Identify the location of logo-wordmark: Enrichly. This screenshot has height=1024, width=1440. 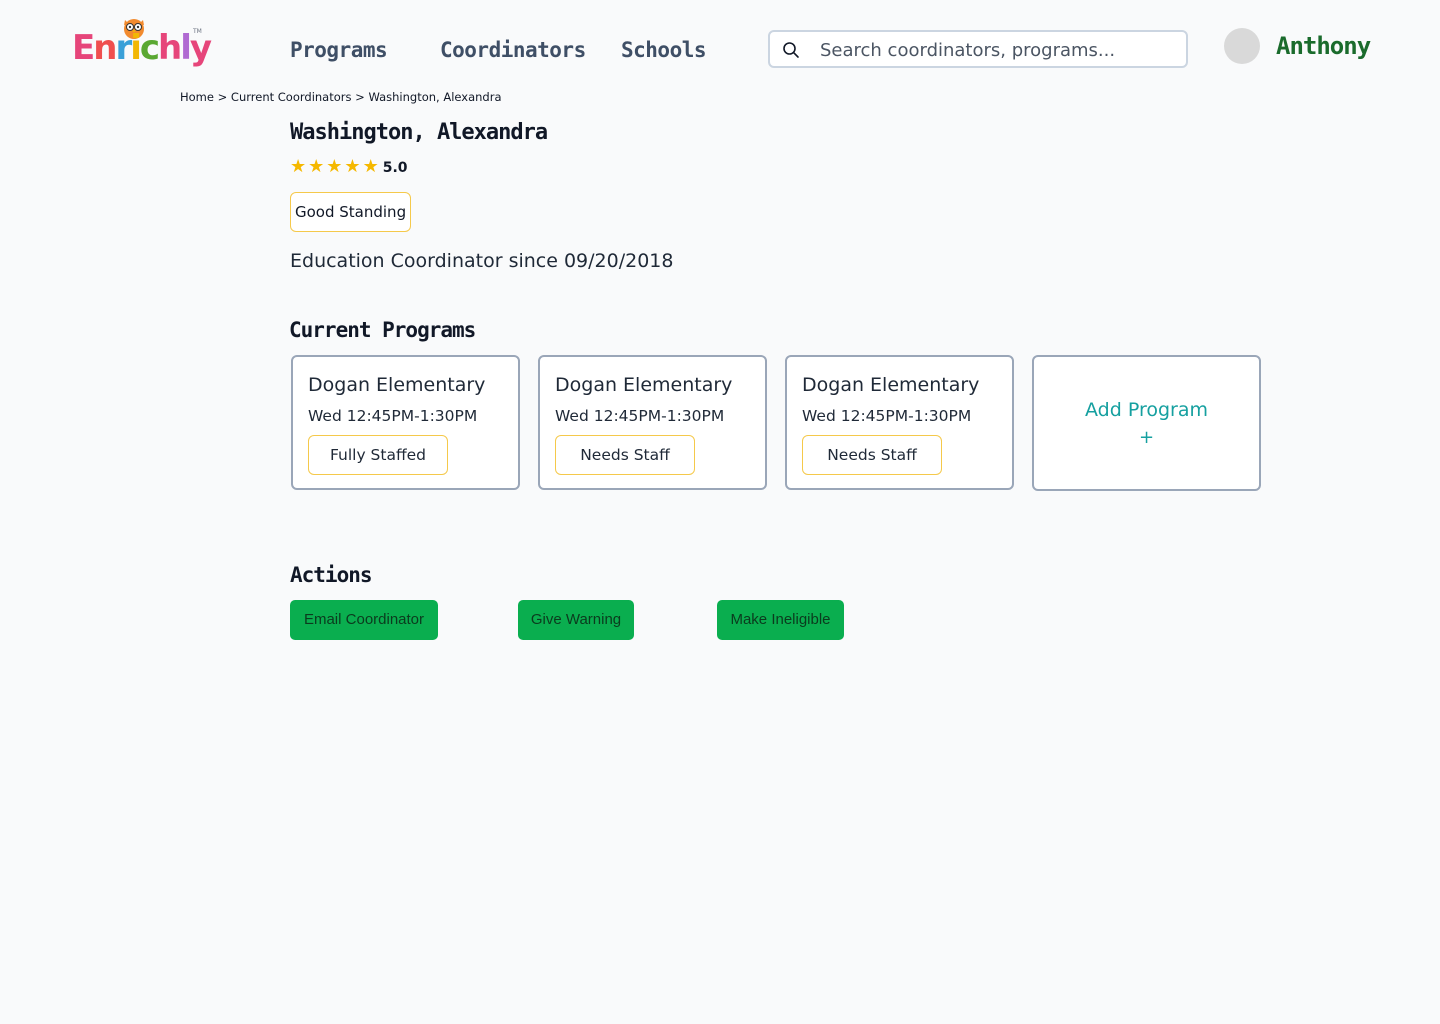
(142, 48).